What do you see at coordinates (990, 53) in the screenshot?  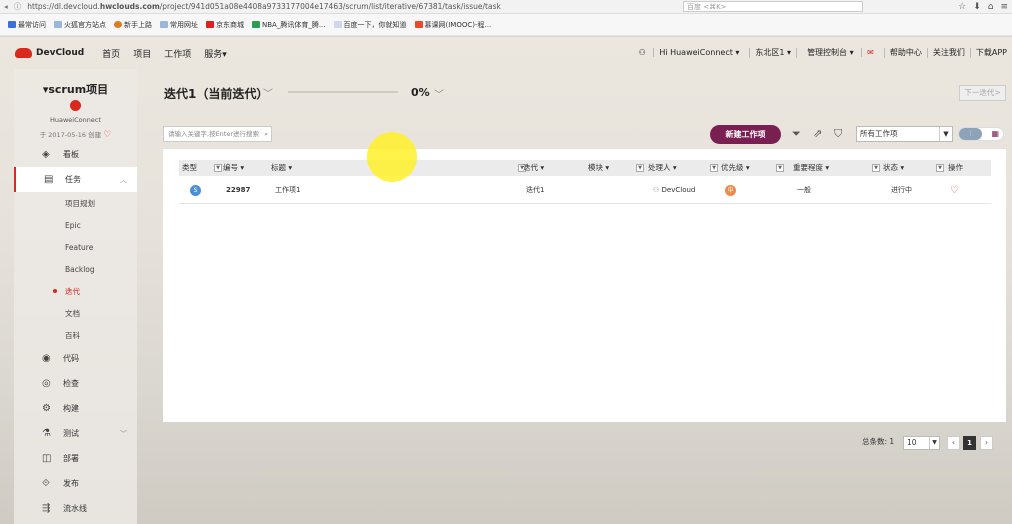 I see `download-app-link: 下载APP` at bounding box center [990, 53].